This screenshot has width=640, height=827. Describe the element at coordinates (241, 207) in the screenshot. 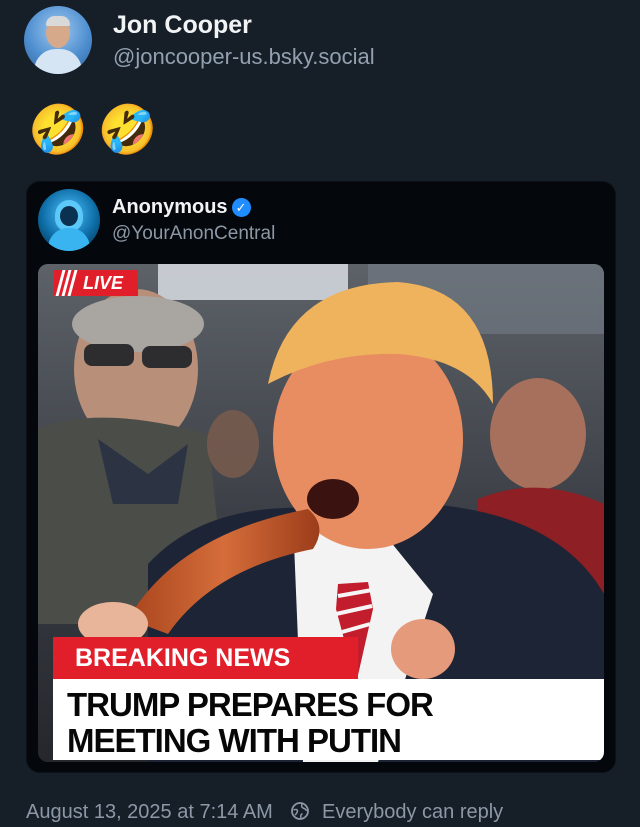

I see `verified-checkmark-icon: ✓` at that location.